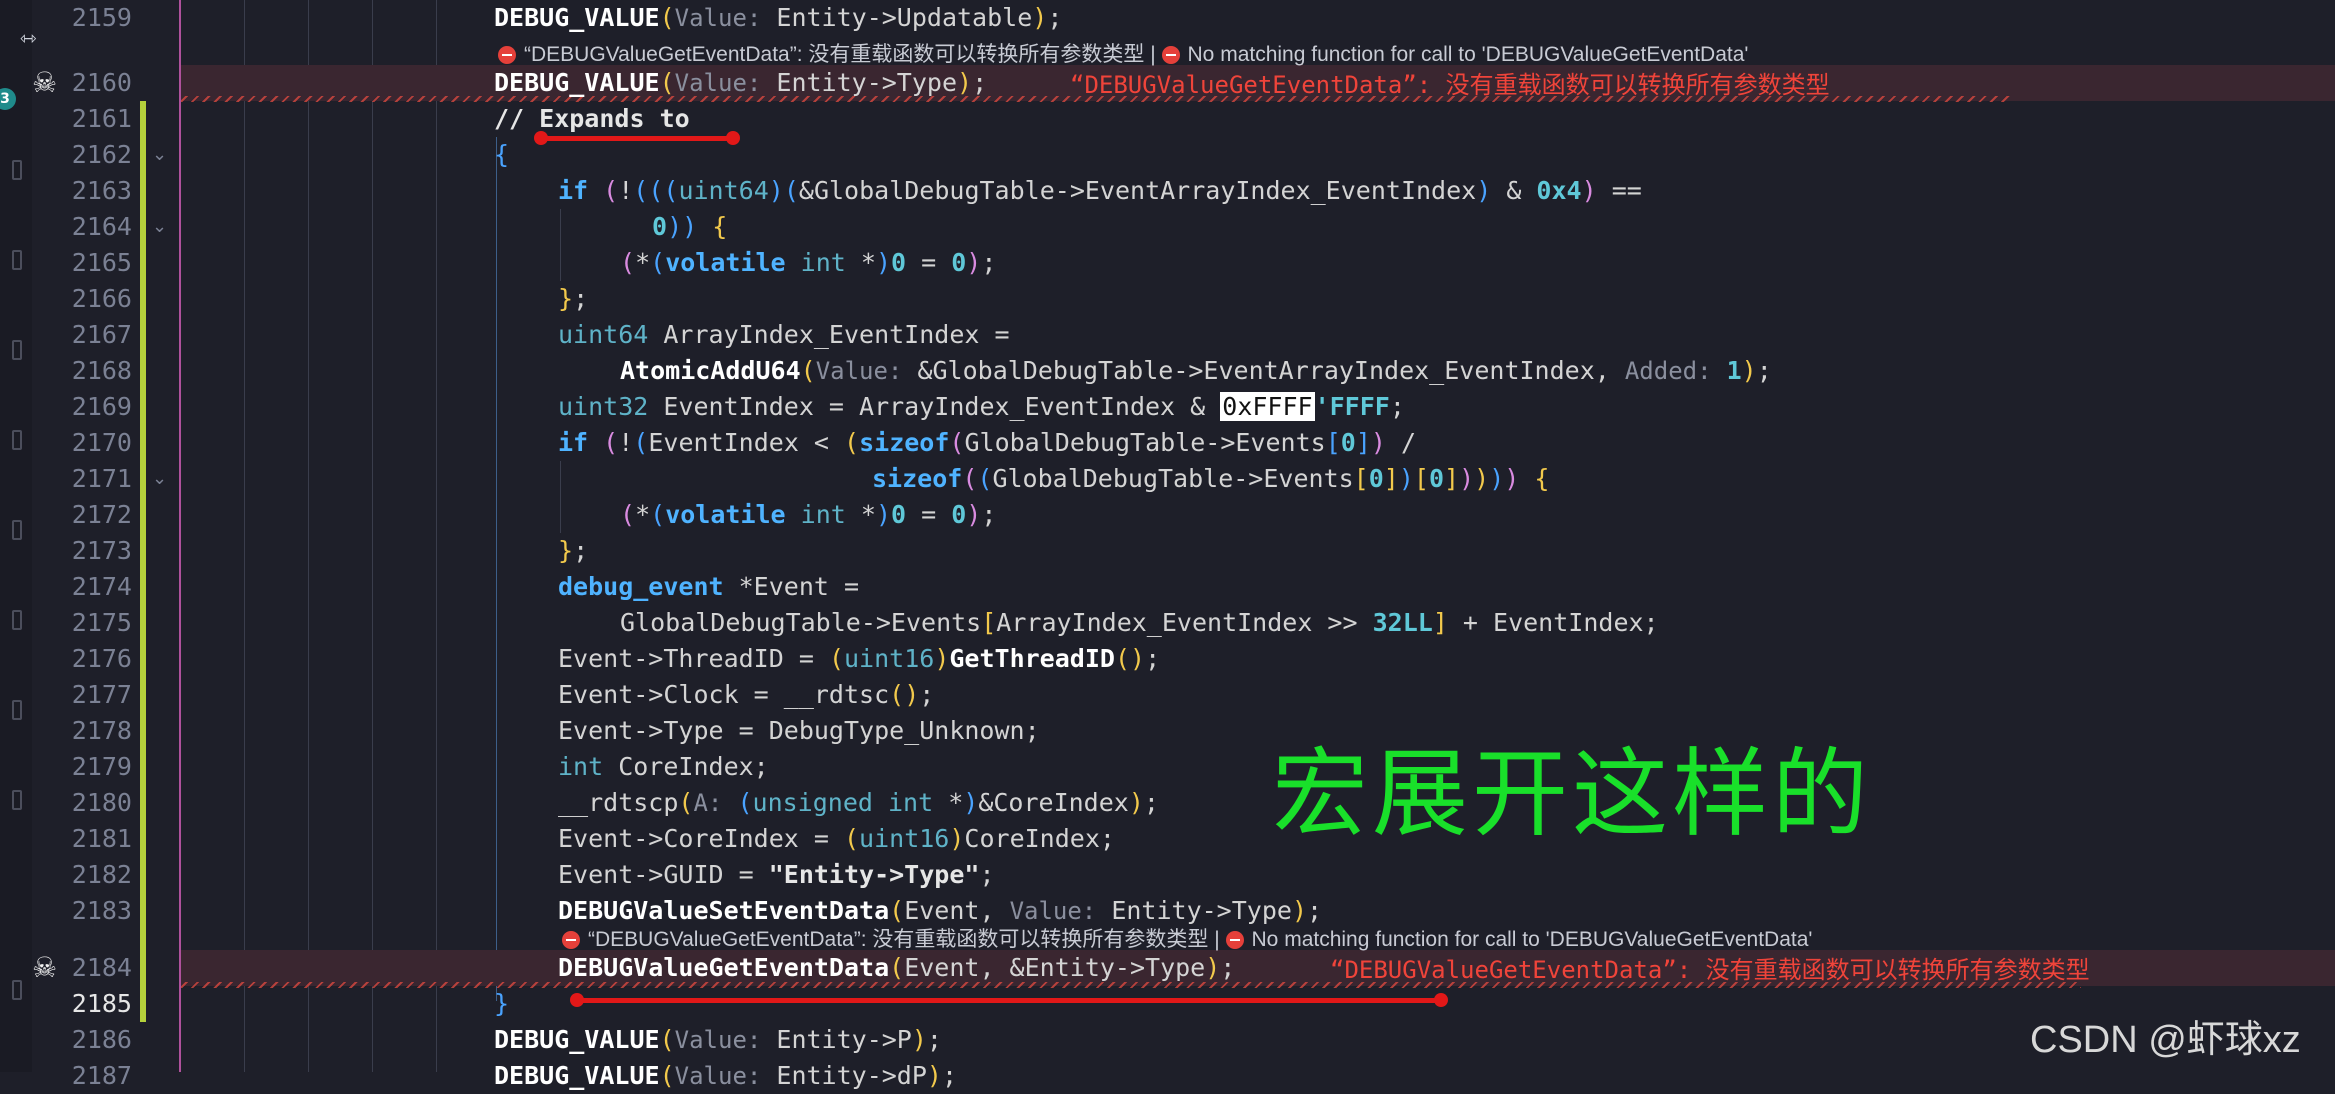 This screenshot has height=1094, width=2335. I want to click on code-line: }, so click(501, 1004).